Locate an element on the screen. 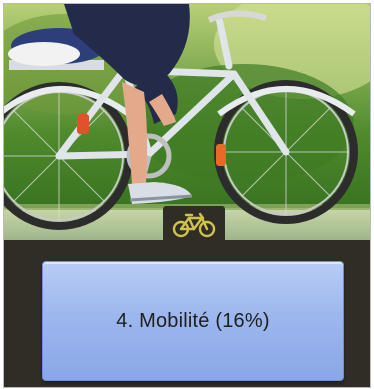  bicycle-icon is located at coordinates (194, 225).